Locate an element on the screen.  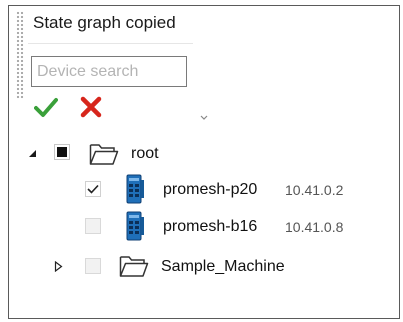
toolbar-overflow-icon is located at coordinates (204, 118).